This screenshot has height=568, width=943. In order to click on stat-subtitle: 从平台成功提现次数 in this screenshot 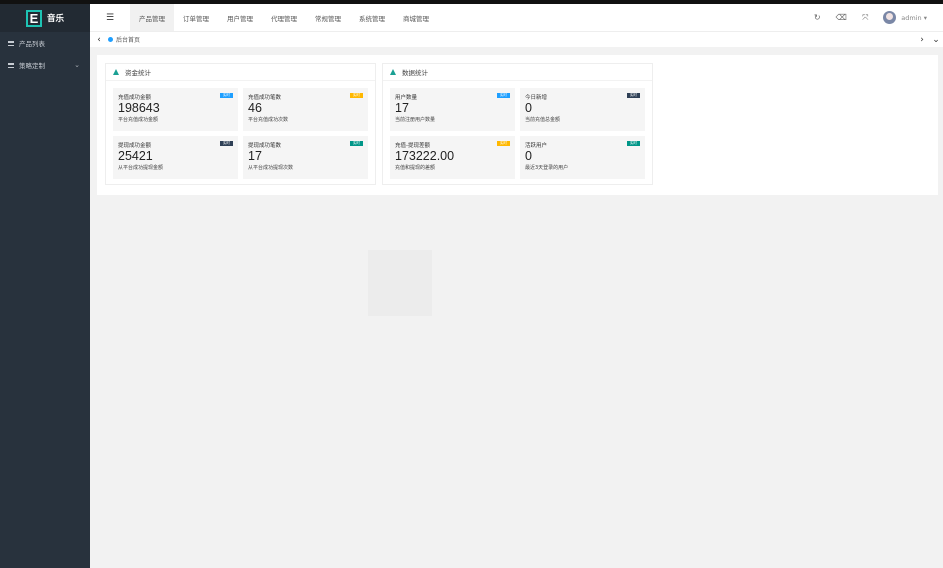, I will do `click(271, 168)`.